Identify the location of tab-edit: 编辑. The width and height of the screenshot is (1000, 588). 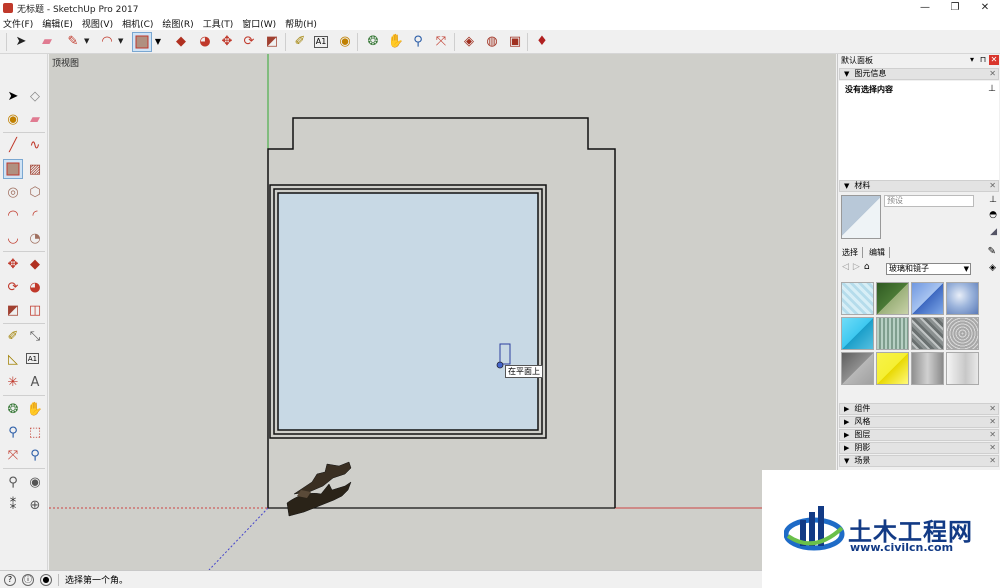
(879, 252).